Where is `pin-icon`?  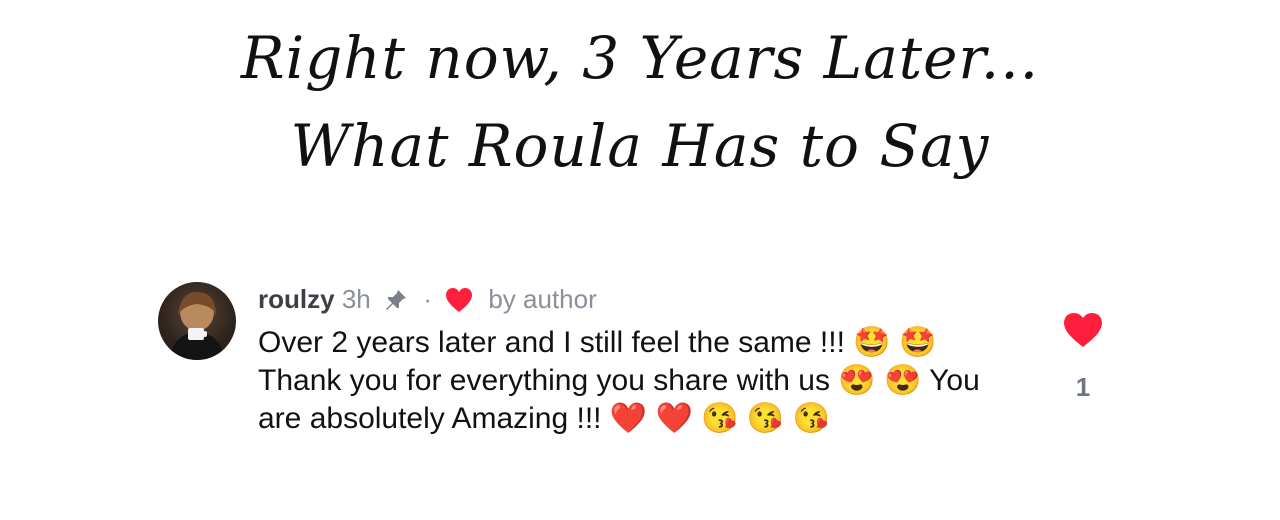 pin-icon is located at coordinates (396, 300).